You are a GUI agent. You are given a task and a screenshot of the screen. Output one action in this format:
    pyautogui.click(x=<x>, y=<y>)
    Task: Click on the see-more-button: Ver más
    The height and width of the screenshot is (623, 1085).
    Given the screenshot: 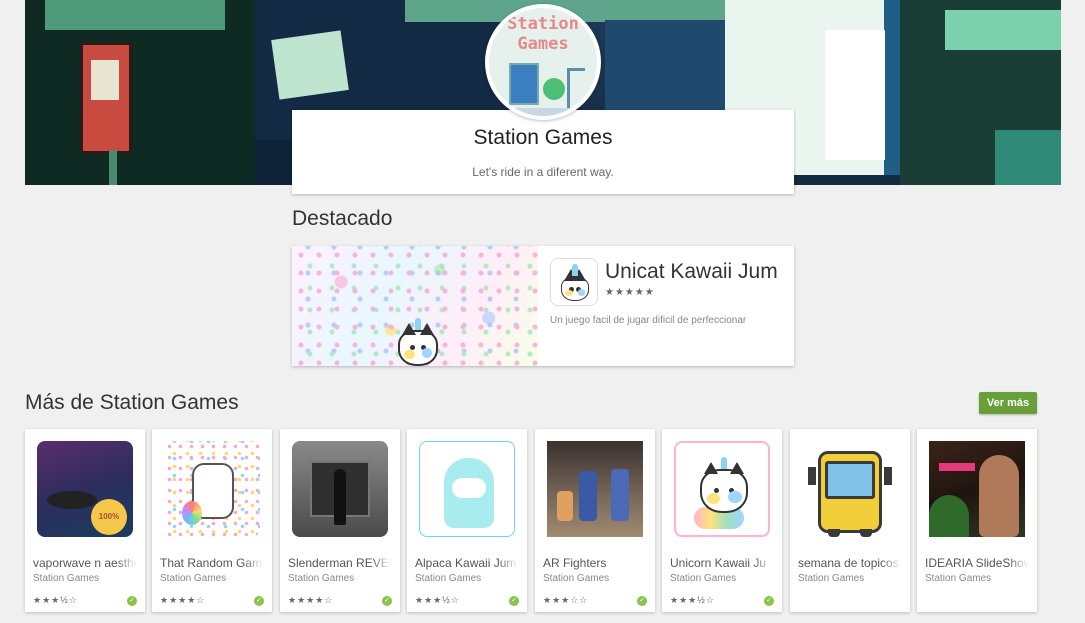 What is the action you would take?
    pyautogui.click(x=1008, y=403)
    